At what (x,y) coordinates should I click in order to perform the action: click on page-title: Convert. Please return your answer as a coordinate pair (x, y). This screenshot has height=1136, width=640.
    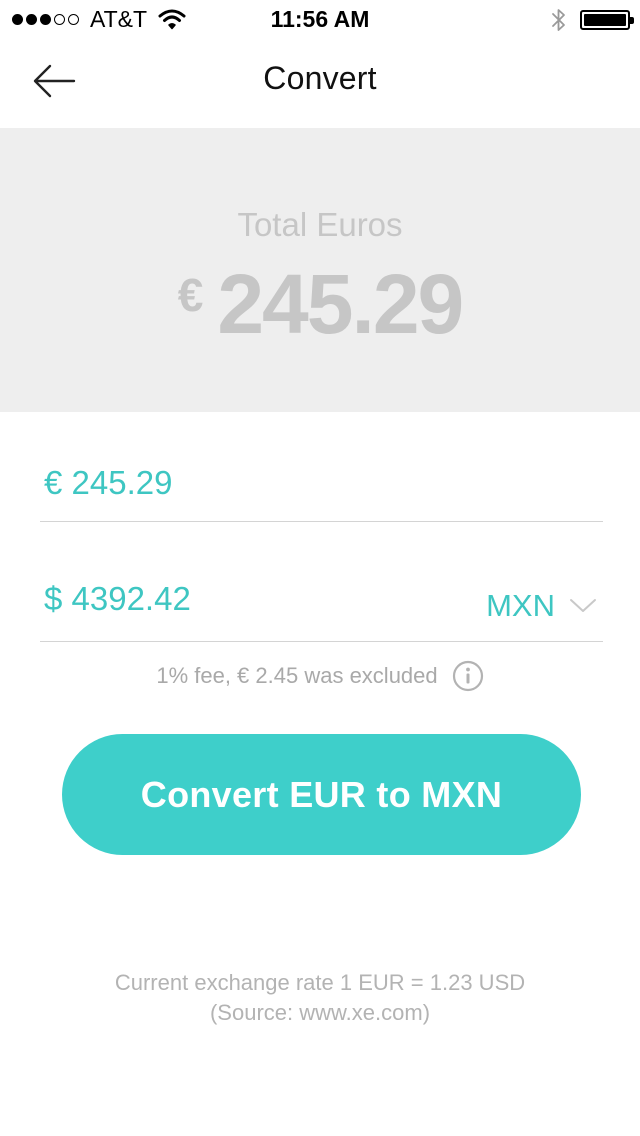
    Looking at the image, I should click on (320, 78).